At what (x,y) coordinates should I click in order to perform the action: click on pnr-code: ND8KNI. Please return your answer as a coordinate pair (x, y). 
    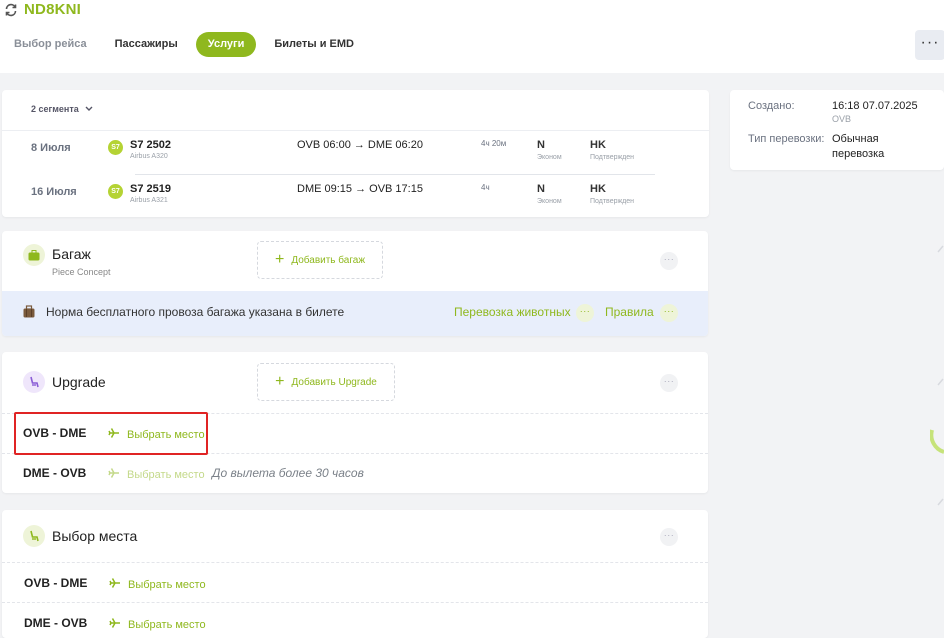
    Looking at the image, I should click on (53, 9).